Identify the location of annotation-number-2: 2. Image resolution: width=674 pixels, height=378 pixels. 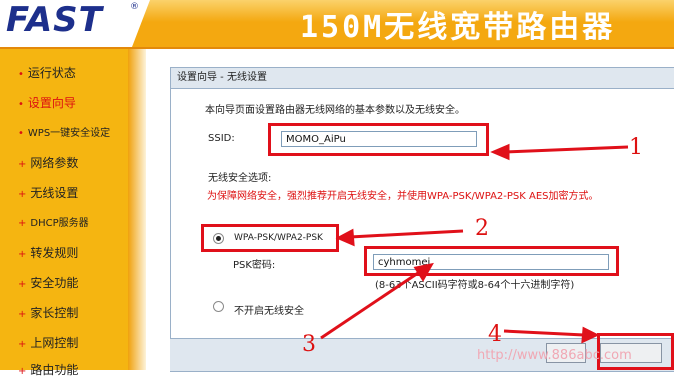
(482, 228).